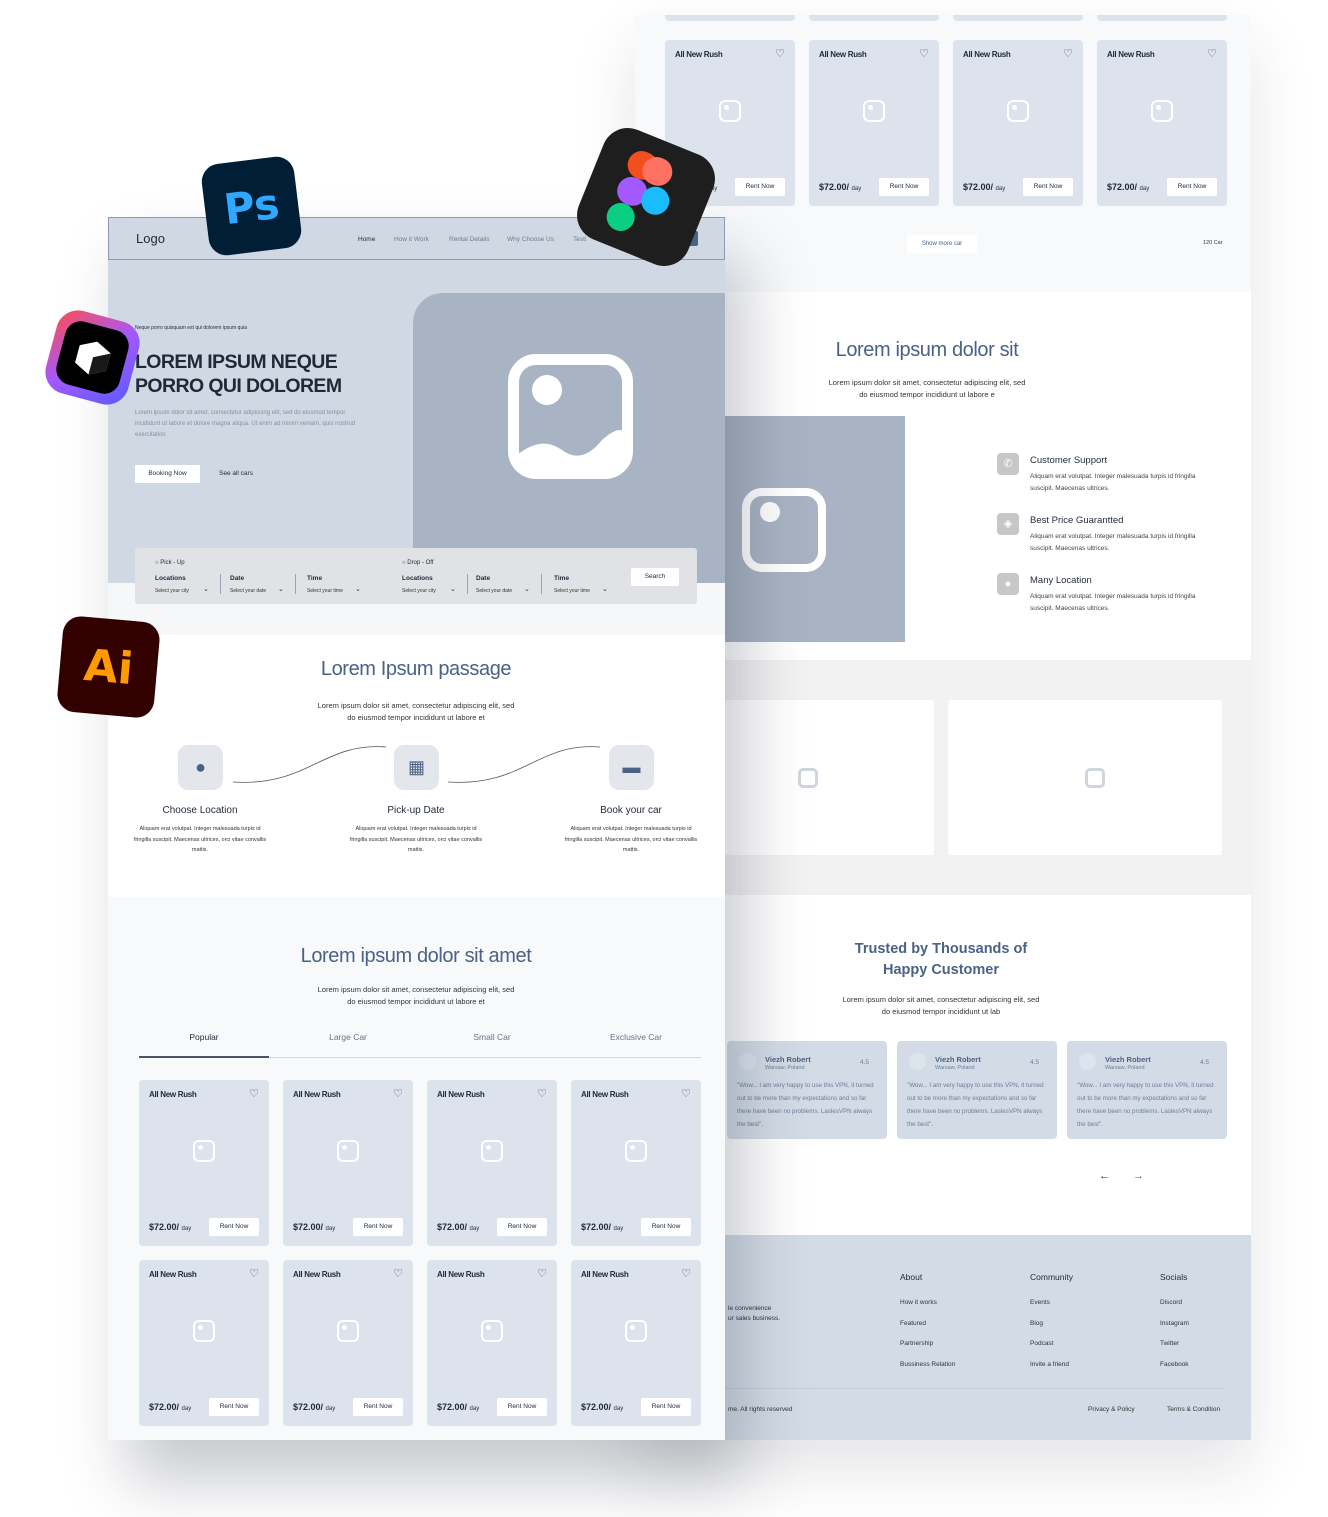 This screenshot has height=1517, width=1328. Describe the element at coordinates (251, 206) in the screenshot. I see `photoshop-logo: Ps` at that location.